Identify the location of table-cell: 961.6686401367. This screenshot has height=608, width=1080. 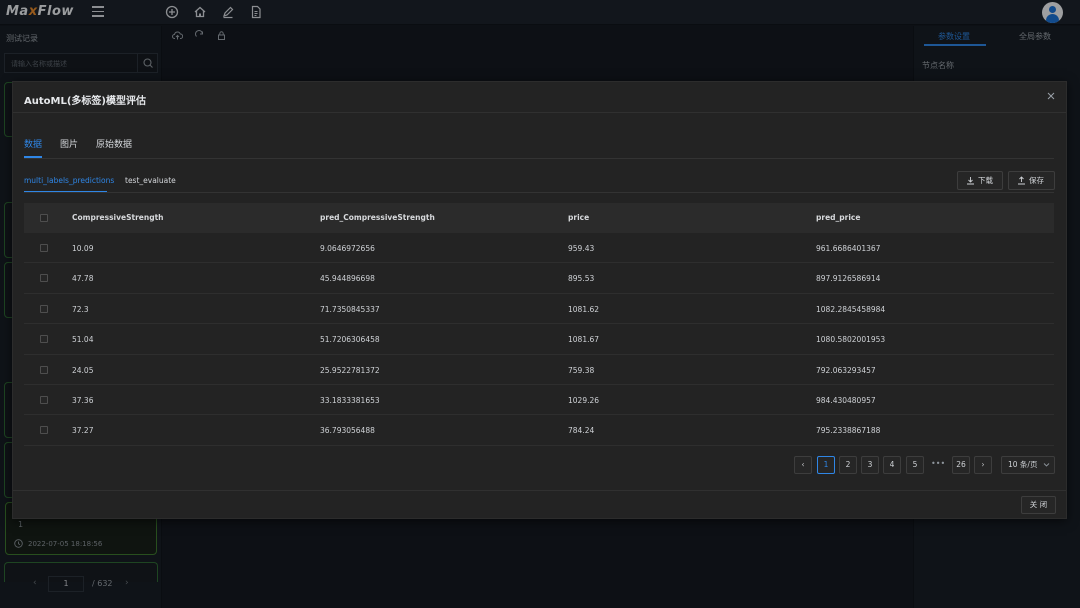
(848, 248).